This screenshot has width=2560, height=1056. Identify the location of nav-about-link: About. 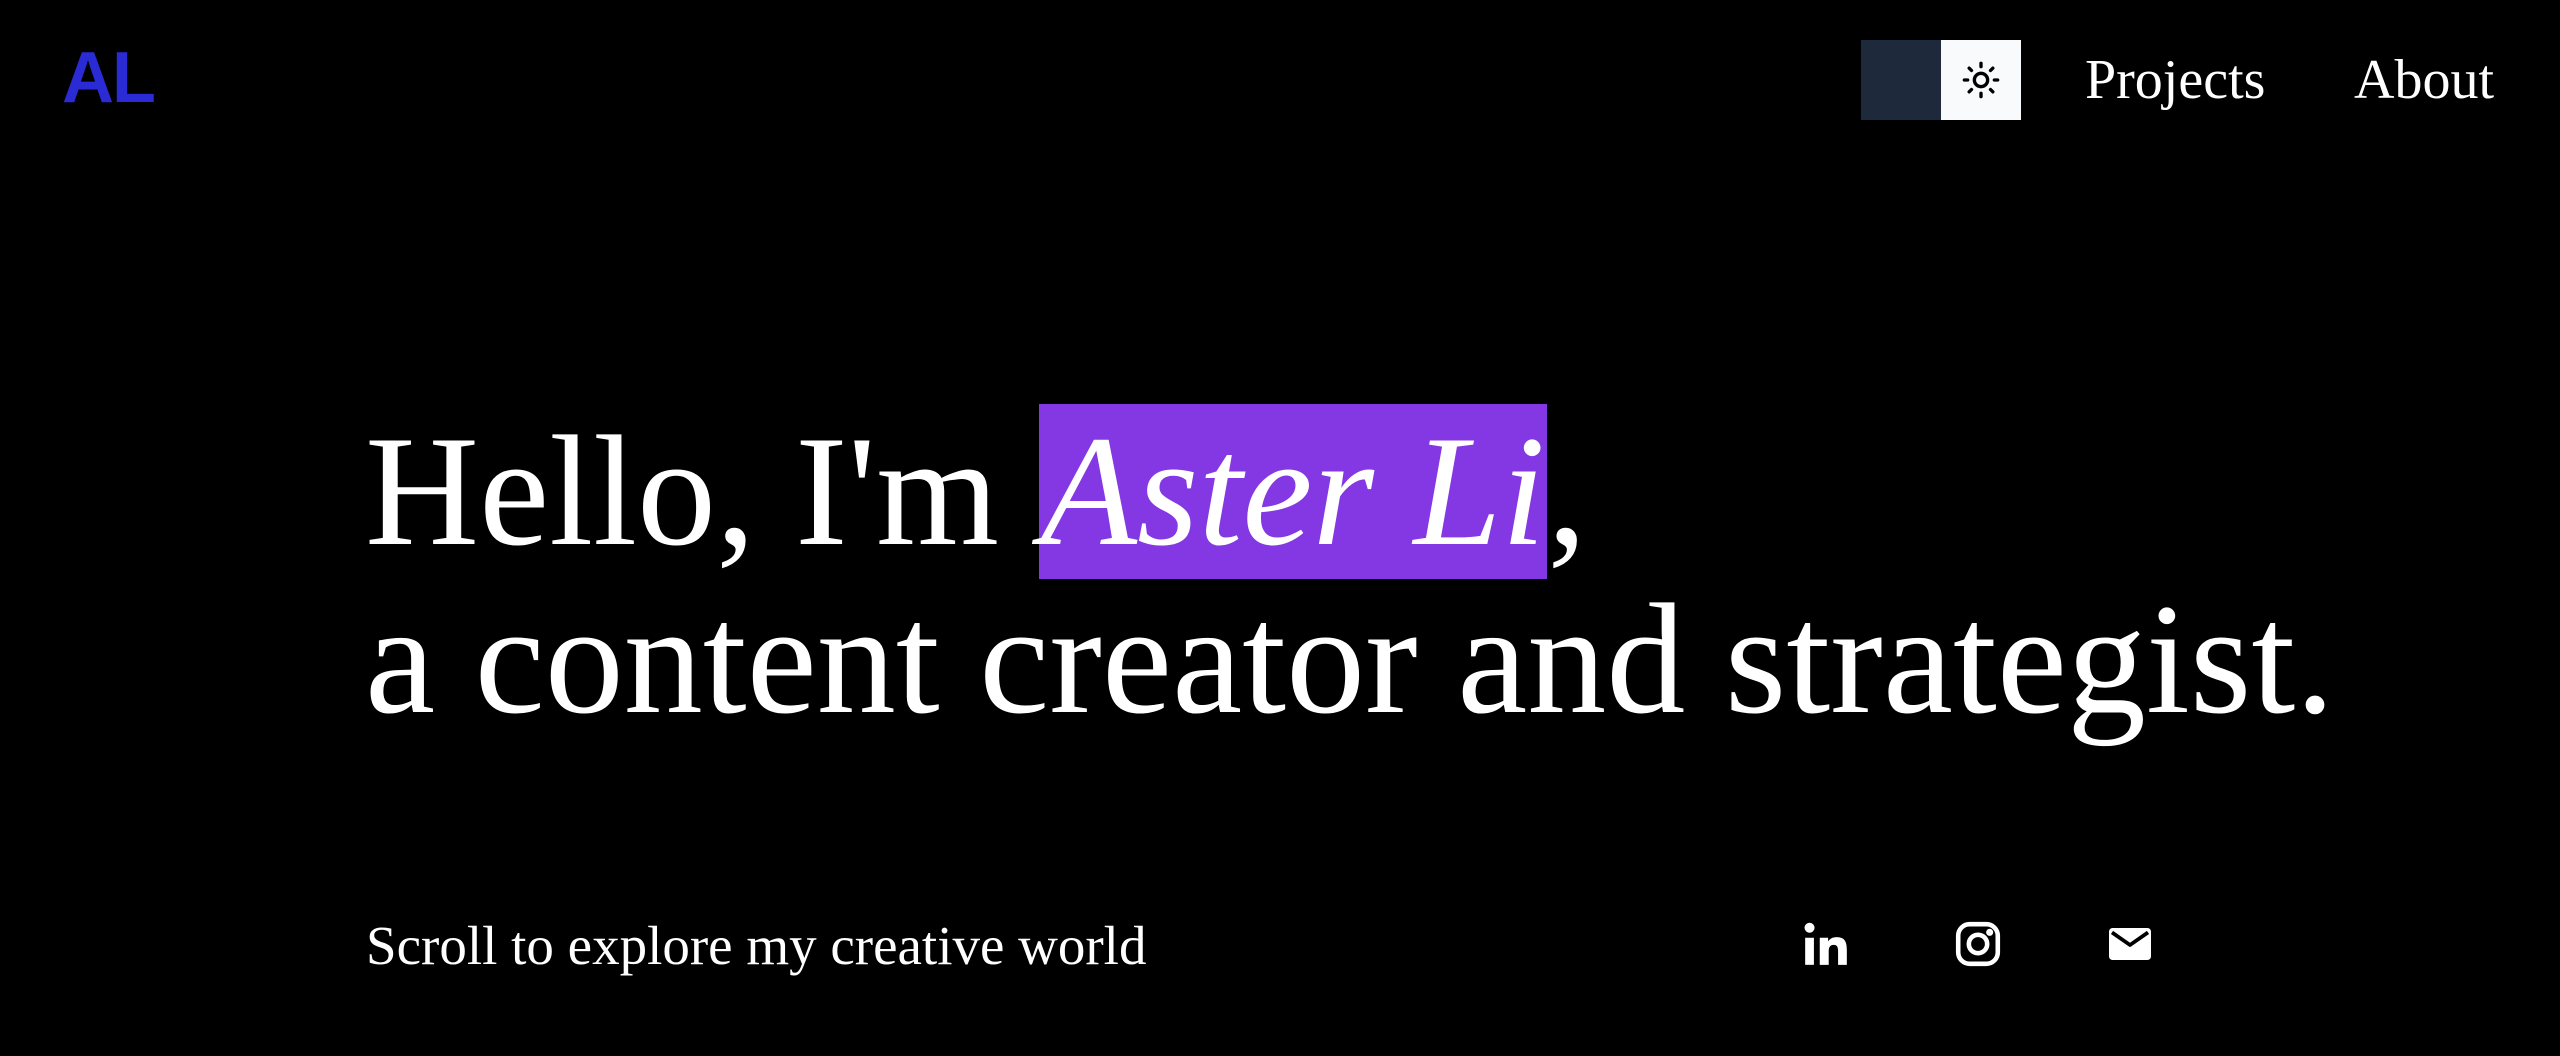
(2424, 80).